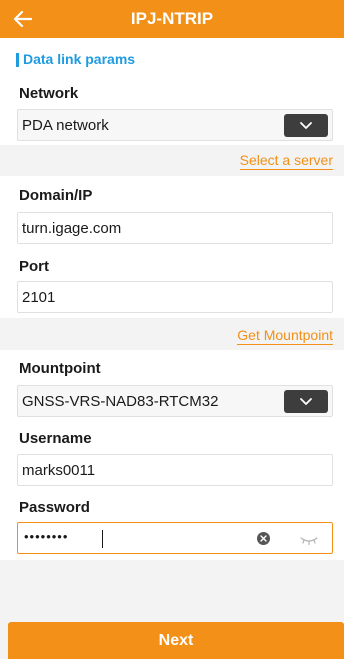 Image resolution: width=344 pixels, height=659 pixels. Describe the element at coordinates (286, 161) in the screenshot. I see `select-server-link: Select a server` at that location.